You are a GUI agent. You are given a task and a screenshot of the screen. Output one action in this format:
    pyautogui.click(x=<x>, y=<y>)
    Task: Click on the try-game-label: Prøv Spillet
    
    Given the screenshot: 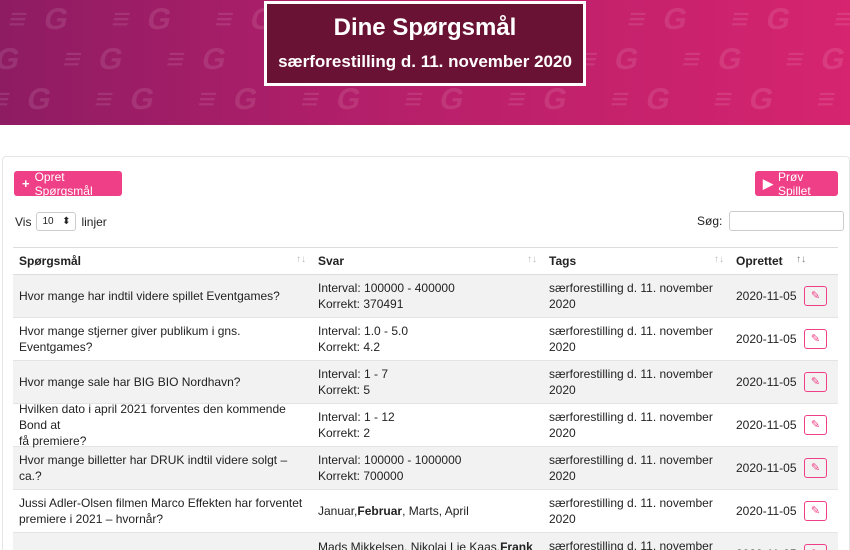 What is the action you would take?
    pyautogui.click(x=794, y=183)
    